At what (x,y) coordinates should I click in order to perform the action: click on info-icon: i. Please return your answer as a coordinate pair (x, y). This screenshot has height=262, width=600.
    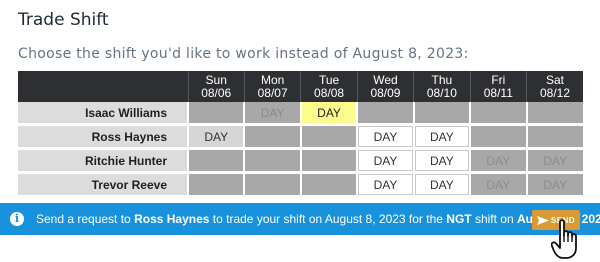
    Looking at the image, I should click on (17, 219).